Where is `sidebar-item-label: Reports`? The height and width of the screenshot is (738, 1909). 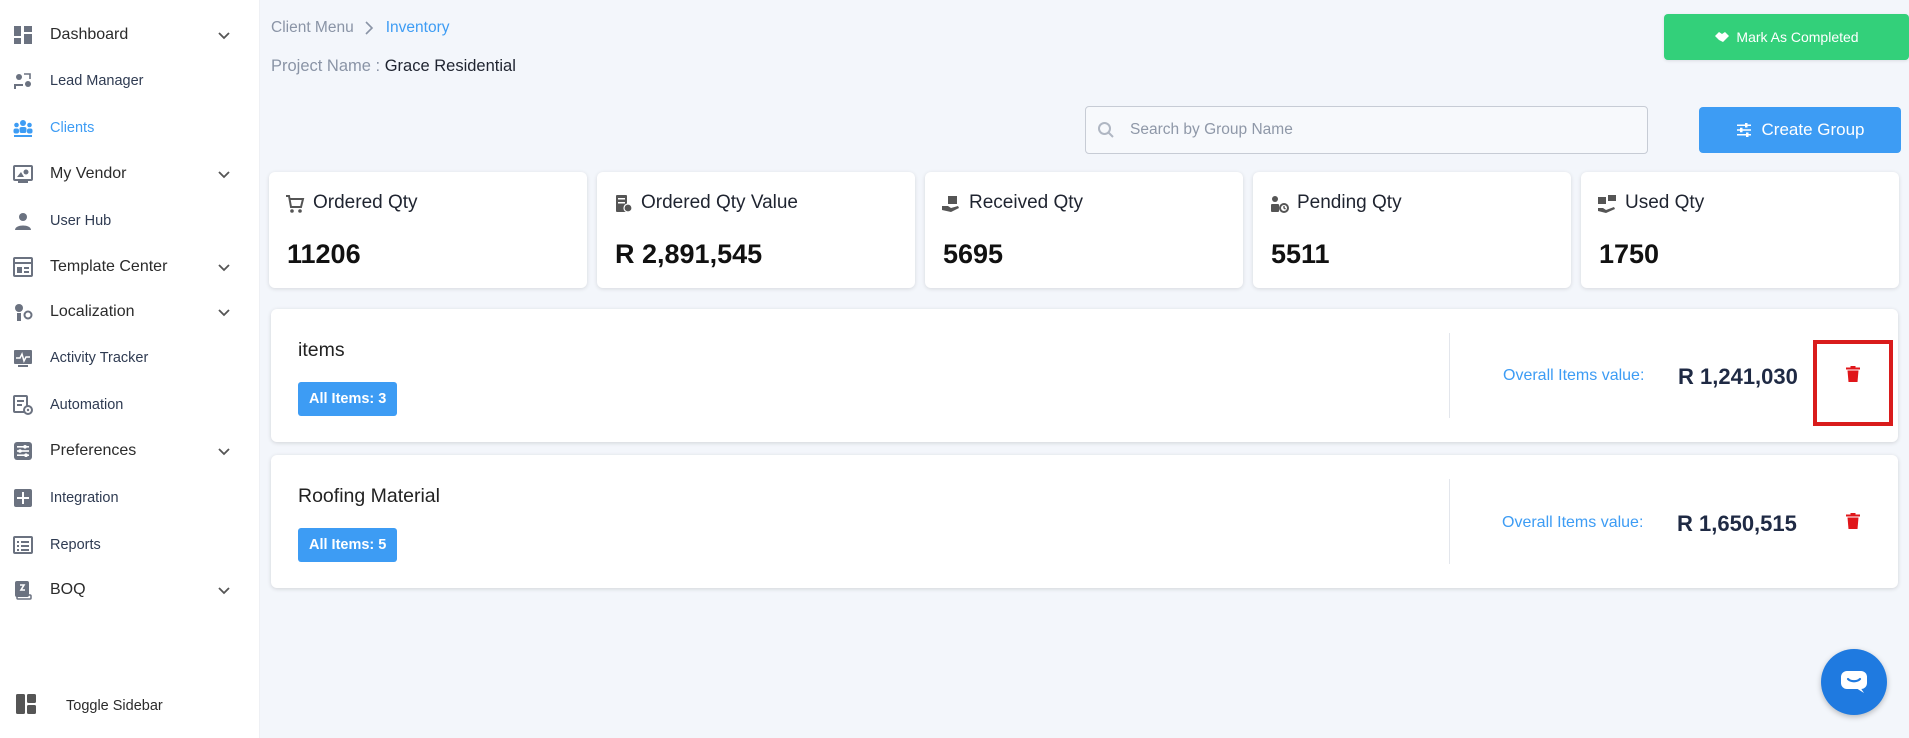
sidebar-item-label: Reports is located at coordinates (75, 545).